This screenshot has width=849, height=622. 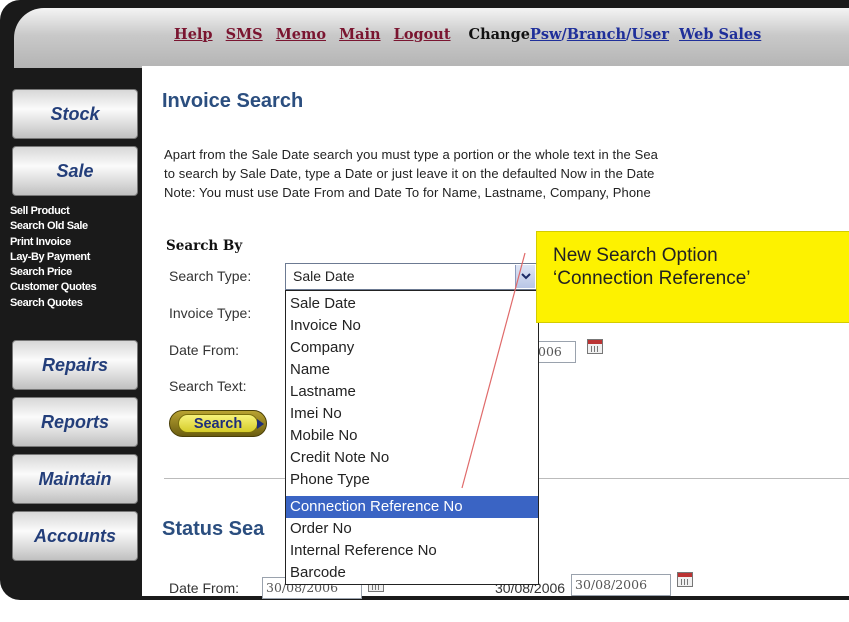 What do you see at coordinates (493, 370) in the screenshot?
I see `annotation-pointer-line` at bounding box center [493, 370].